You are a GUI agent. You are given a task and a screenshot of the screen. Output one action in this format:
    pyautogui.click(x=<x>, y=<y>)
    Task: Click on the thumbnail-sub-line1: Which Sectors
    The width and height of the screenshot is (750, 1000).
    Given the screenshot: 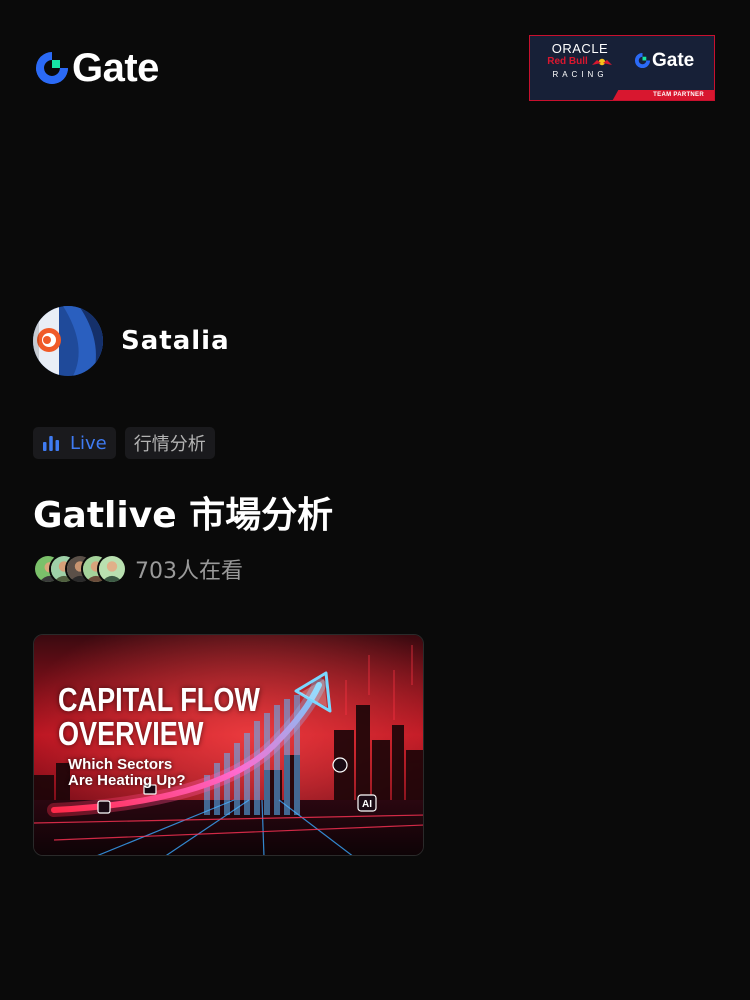 What is the action you would take?
    pyautogui.click(x=120, y=764)
    